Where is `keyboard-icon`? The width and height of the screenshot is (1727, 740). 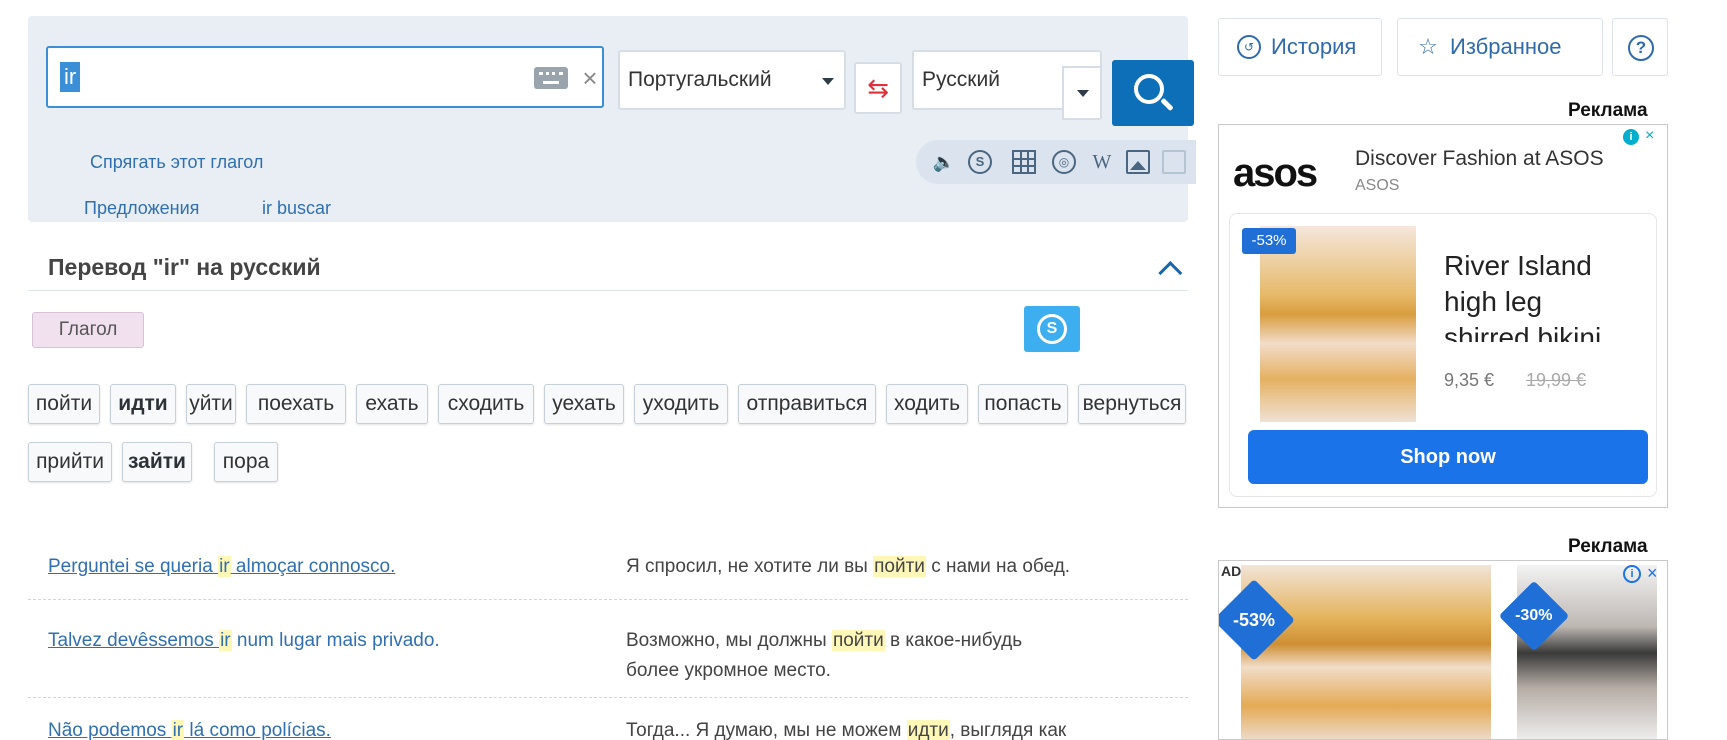
keyboard-icon is located at coordinates (551, 78).